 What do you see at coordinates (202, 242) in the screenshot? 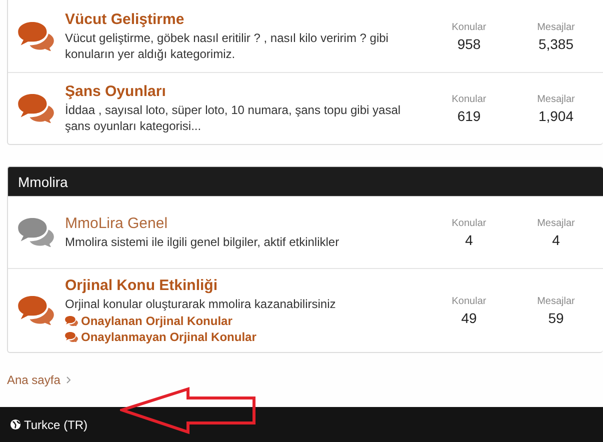
I see `forum-description: Mmolira sistemi ile ilgili genel bilgiler, aktif etkinlikler` at bounding box center [202, 242].